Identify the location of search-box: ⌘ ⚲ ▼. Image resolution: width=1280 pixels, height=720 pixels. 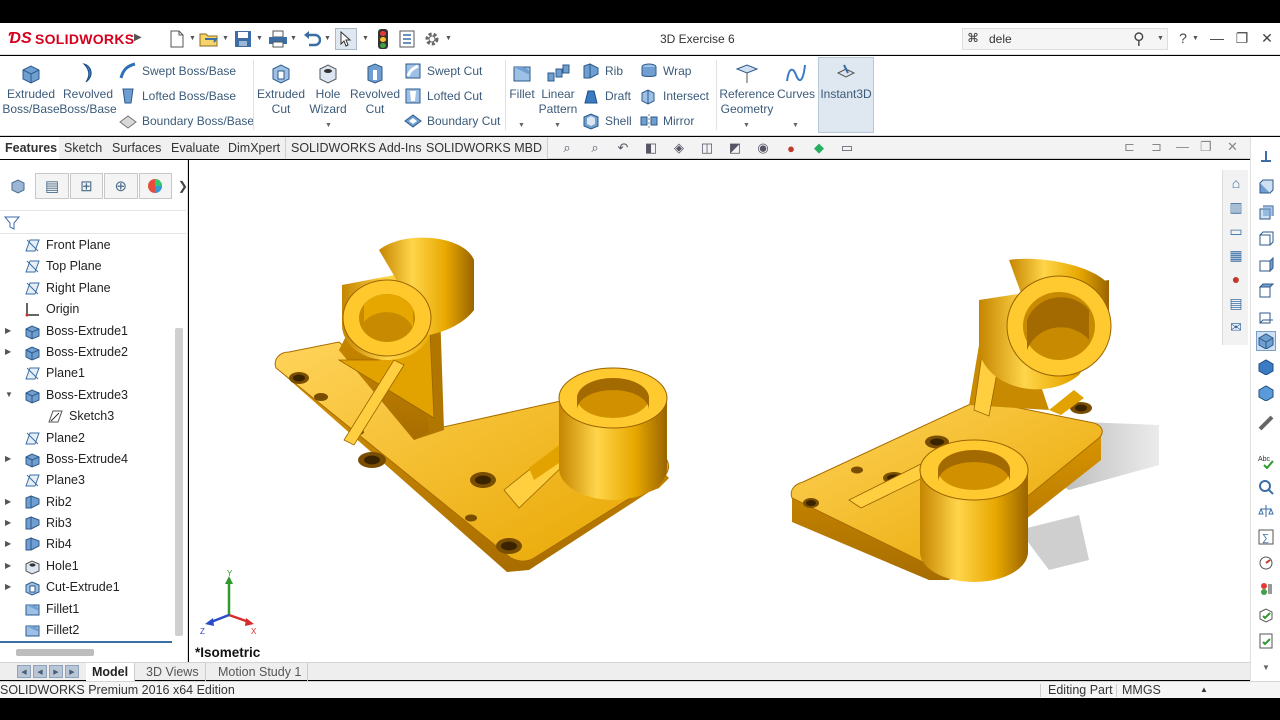
(1065, 39).